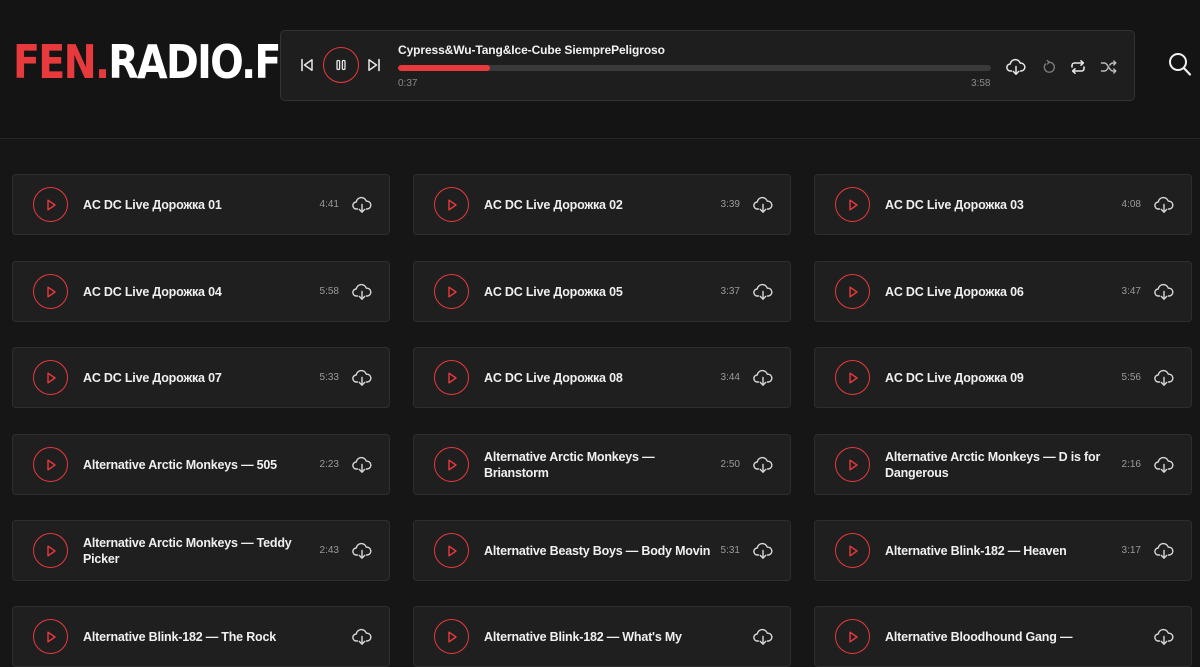  I want to click on next-track-button, so click(374, 65).